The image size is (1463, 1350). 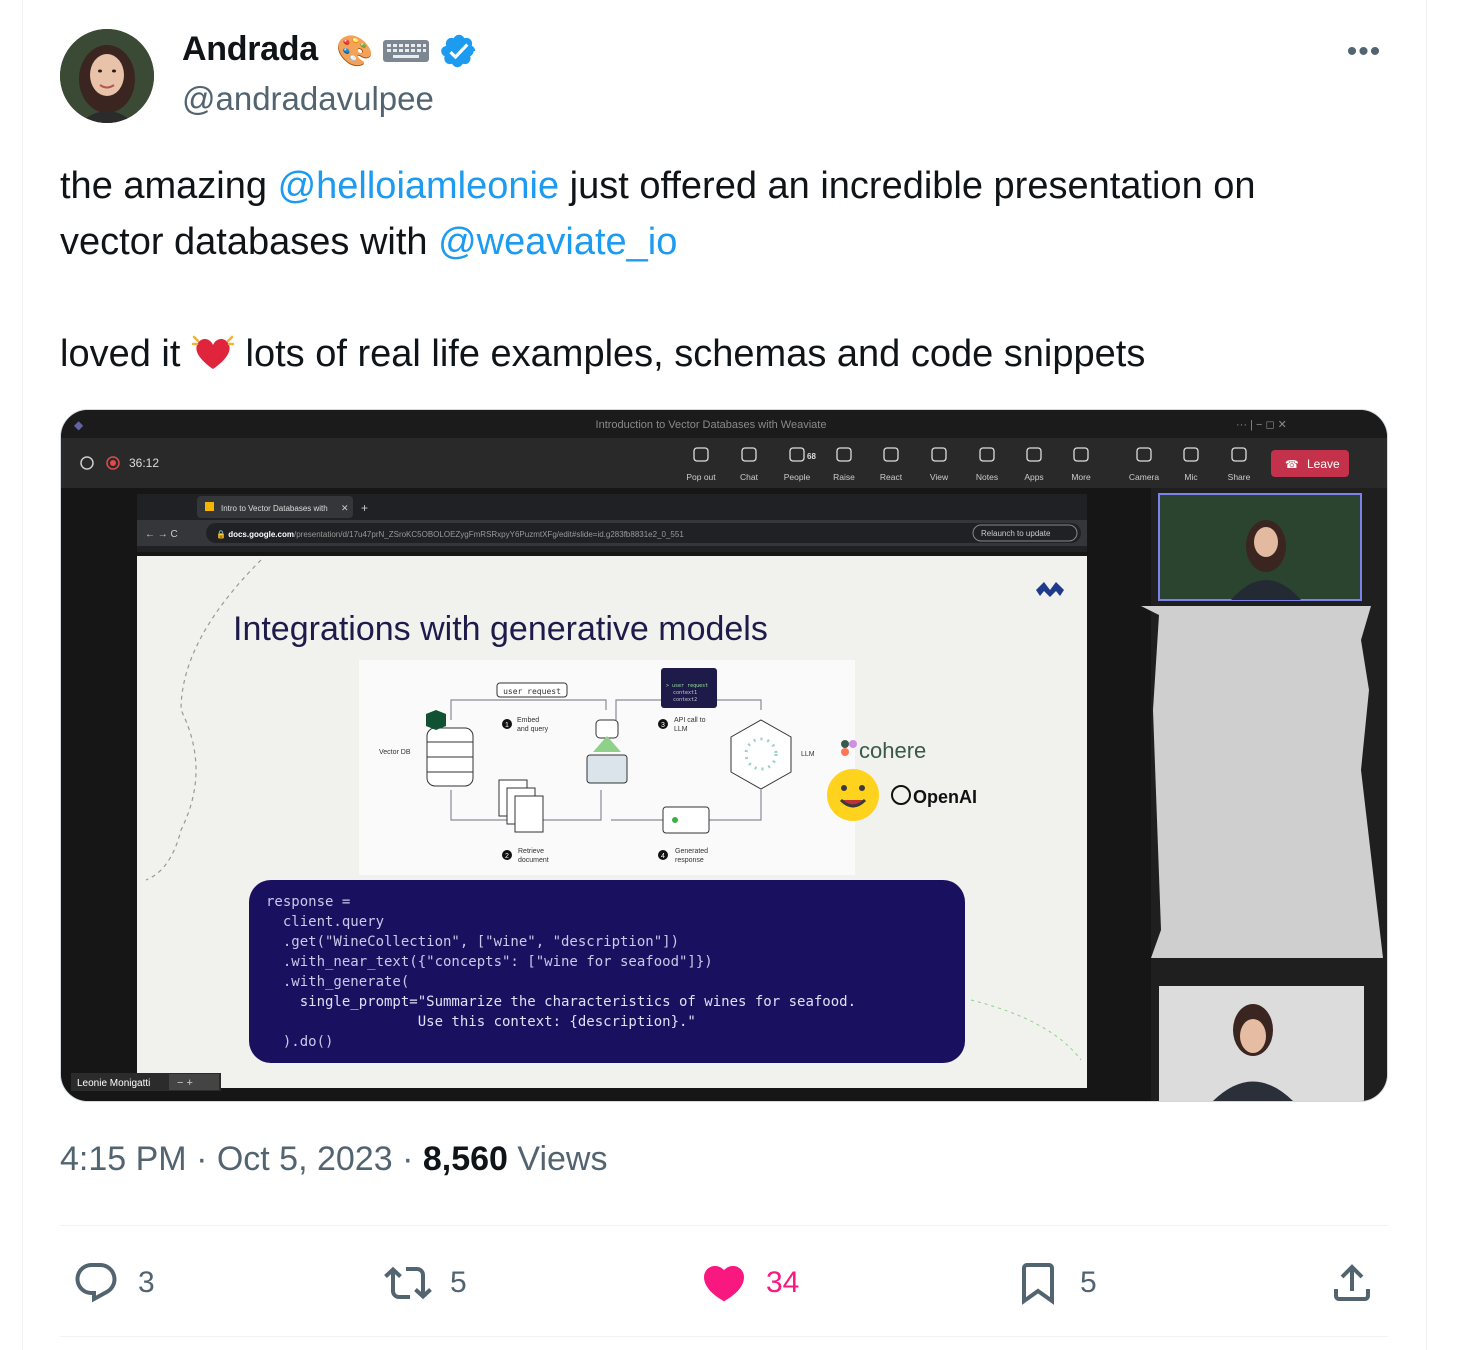 What do you see at coordinates (325, 922) in the screenshot?
I see `code-line: client.query` at bounding box center [325, 922].